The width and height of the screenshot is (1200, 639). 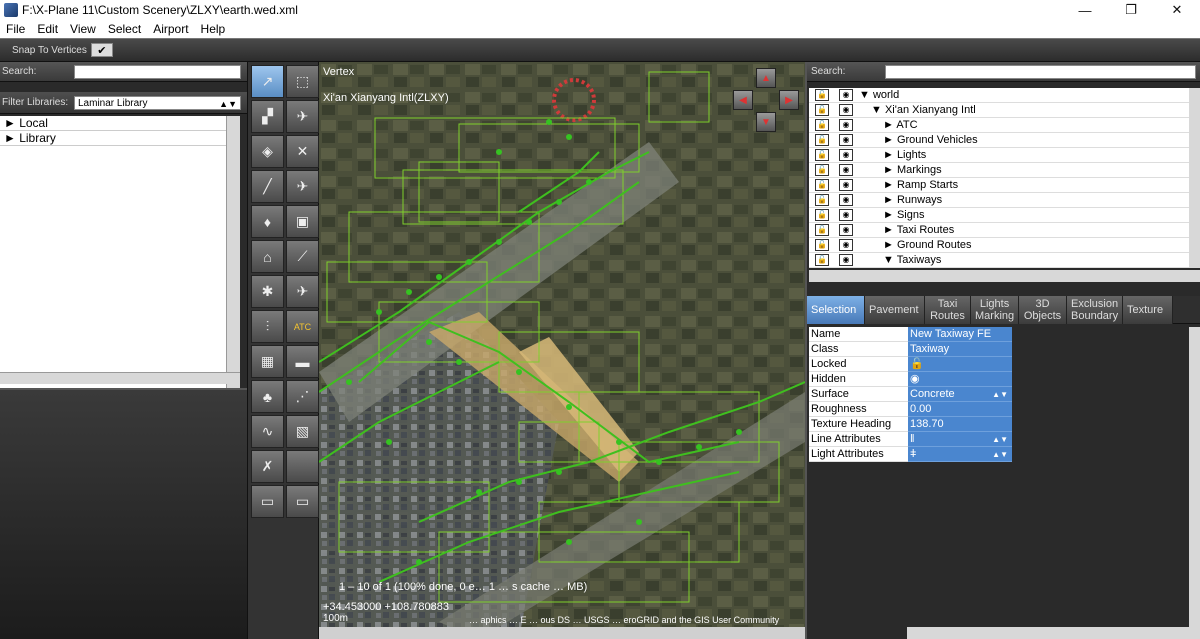 I want to click on filter-libraries-select: Laminar Library ▲▼, so click(x=157, y=102).